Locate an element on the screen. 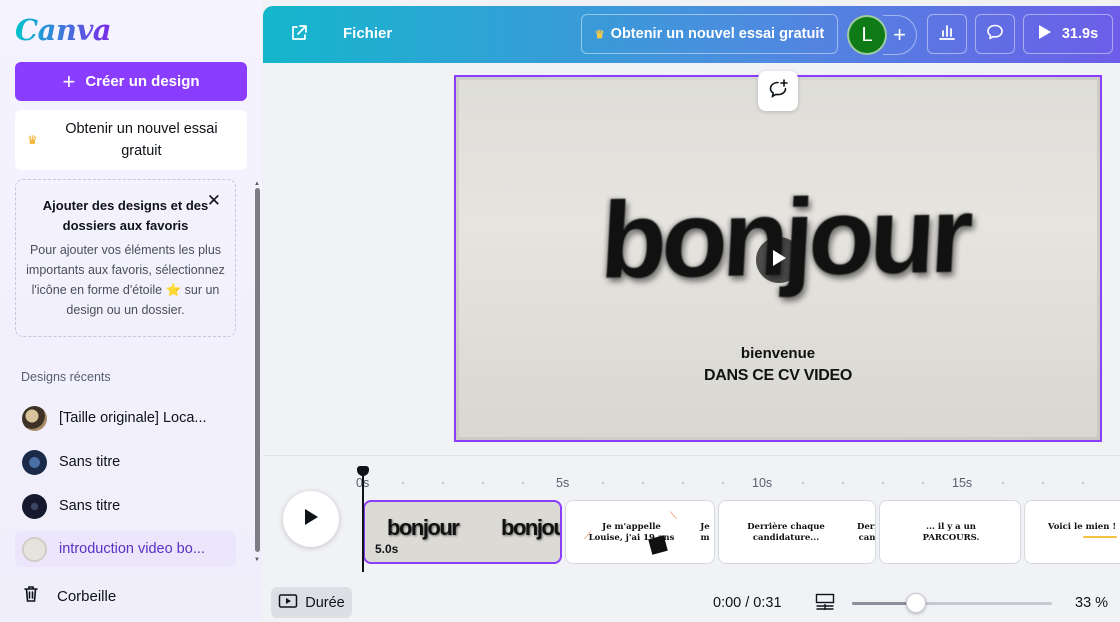 The width and height of the screenshot is (1120, 622). free-trial-button: ♛ Obtenir un nouvel essai gratuit is located at coordinates (709, 34).